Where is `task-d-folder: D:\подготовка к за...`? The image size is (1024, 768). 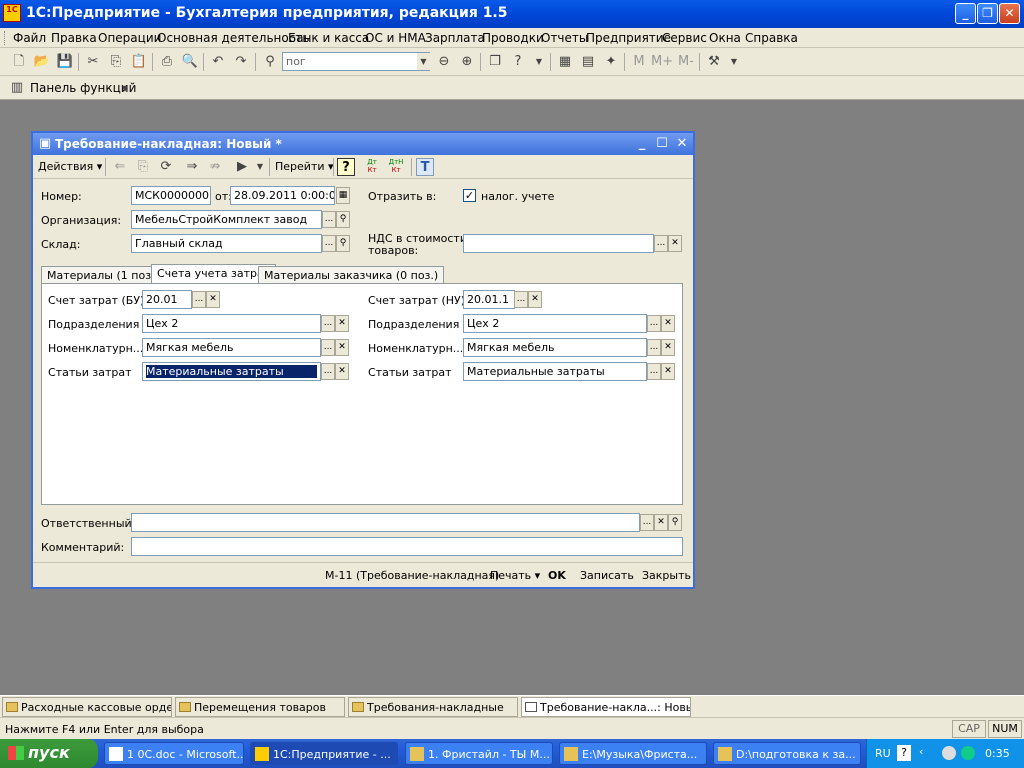
task-d-folder: D:\подготовка к за... is located at coordinates (787, 753).